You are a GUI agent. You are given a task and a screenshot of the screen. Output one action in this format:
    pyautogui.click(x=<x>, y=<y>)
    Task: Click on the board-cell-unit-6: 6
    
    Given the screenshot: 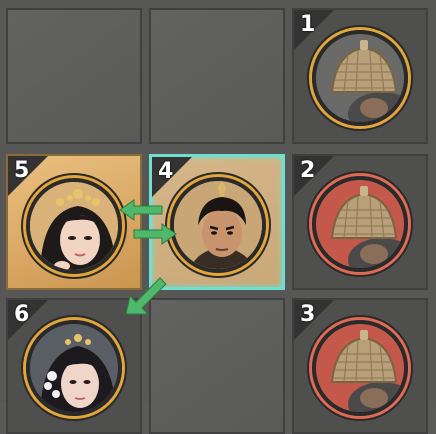 What is the action you would take?
    pyautogui.click(x=74, y=366)
    